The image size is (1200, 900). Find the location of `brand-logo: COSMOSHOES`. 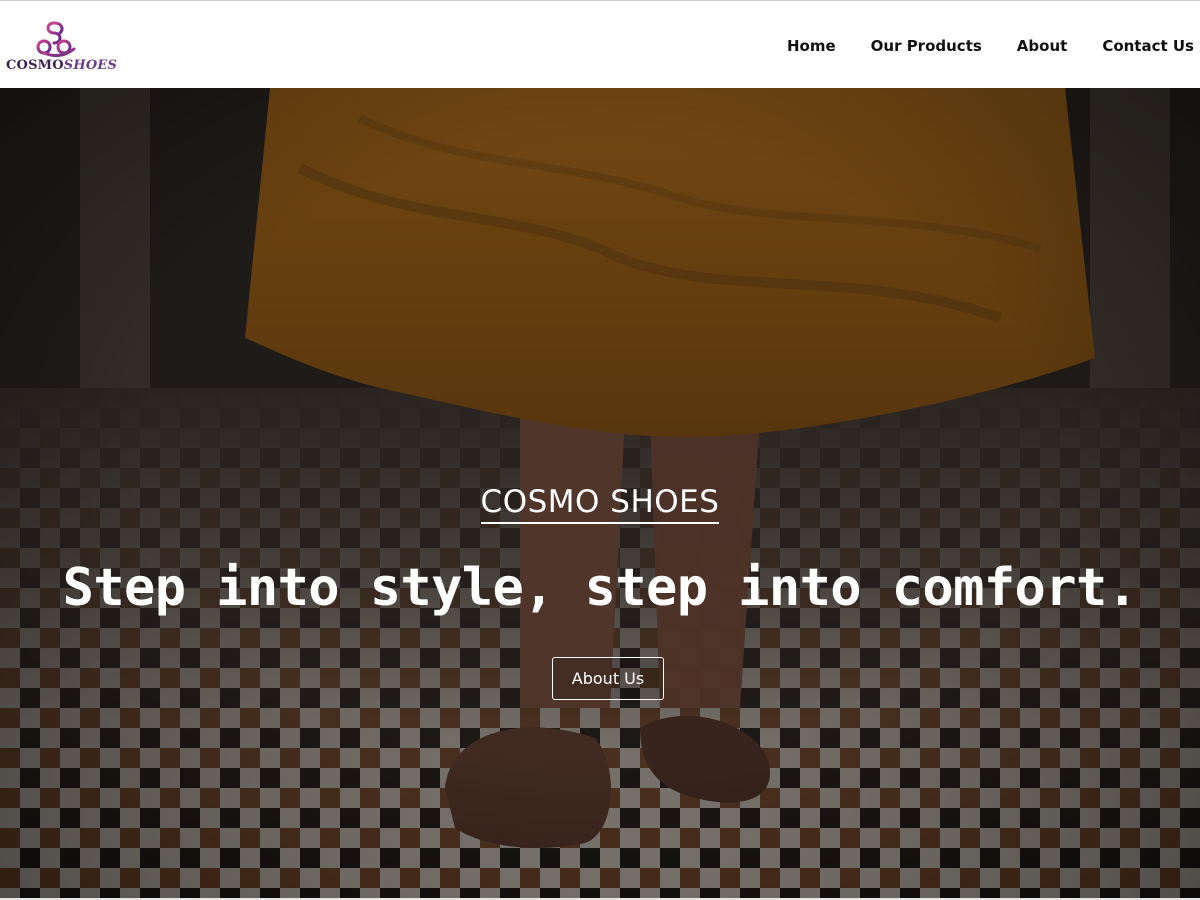

brand-logo: COSMOSHOES is located at coordinates (61, 47).